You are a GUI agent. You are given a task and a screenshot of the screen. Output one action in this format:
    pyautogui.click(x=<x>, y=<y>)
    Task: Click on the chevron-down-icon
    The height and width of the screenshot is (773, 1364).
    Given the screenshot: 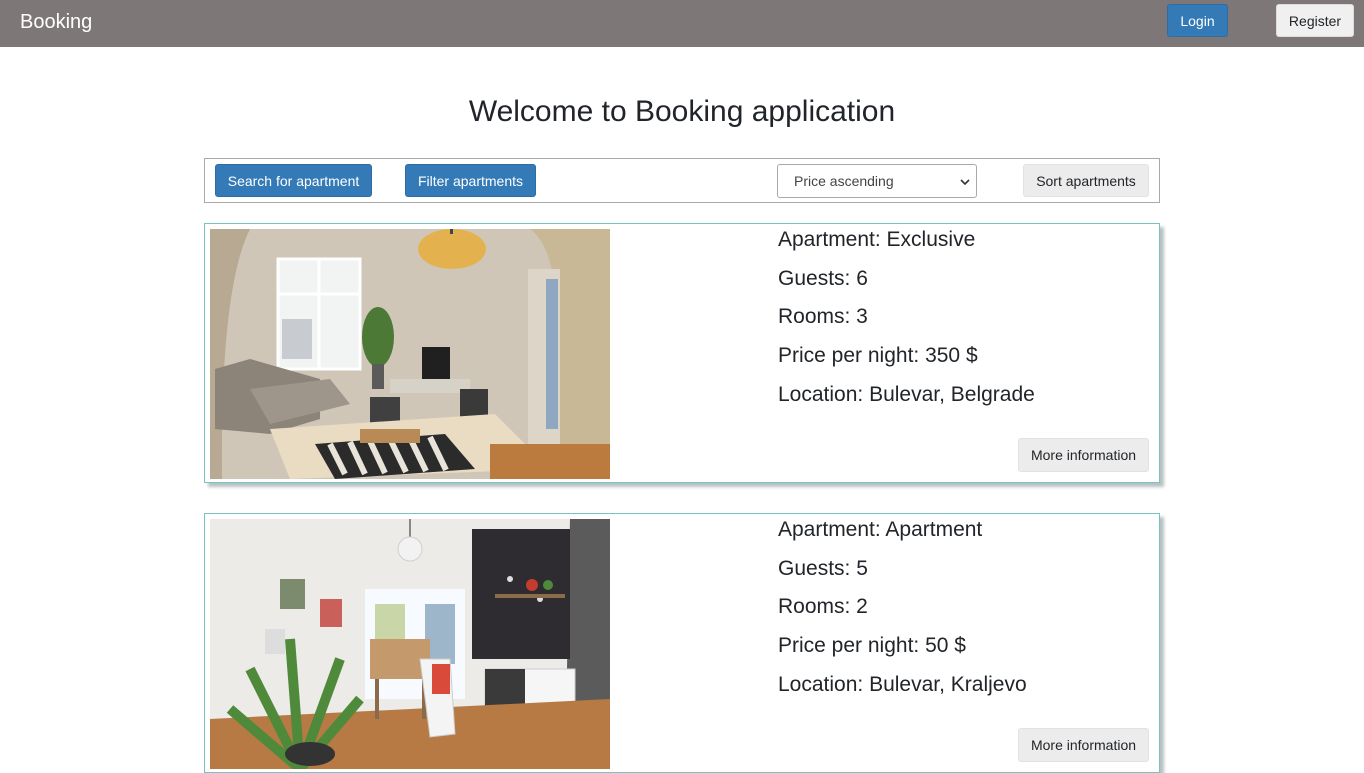 What is the action you would take?
    pyautogui.click(x=965, y=182)
    